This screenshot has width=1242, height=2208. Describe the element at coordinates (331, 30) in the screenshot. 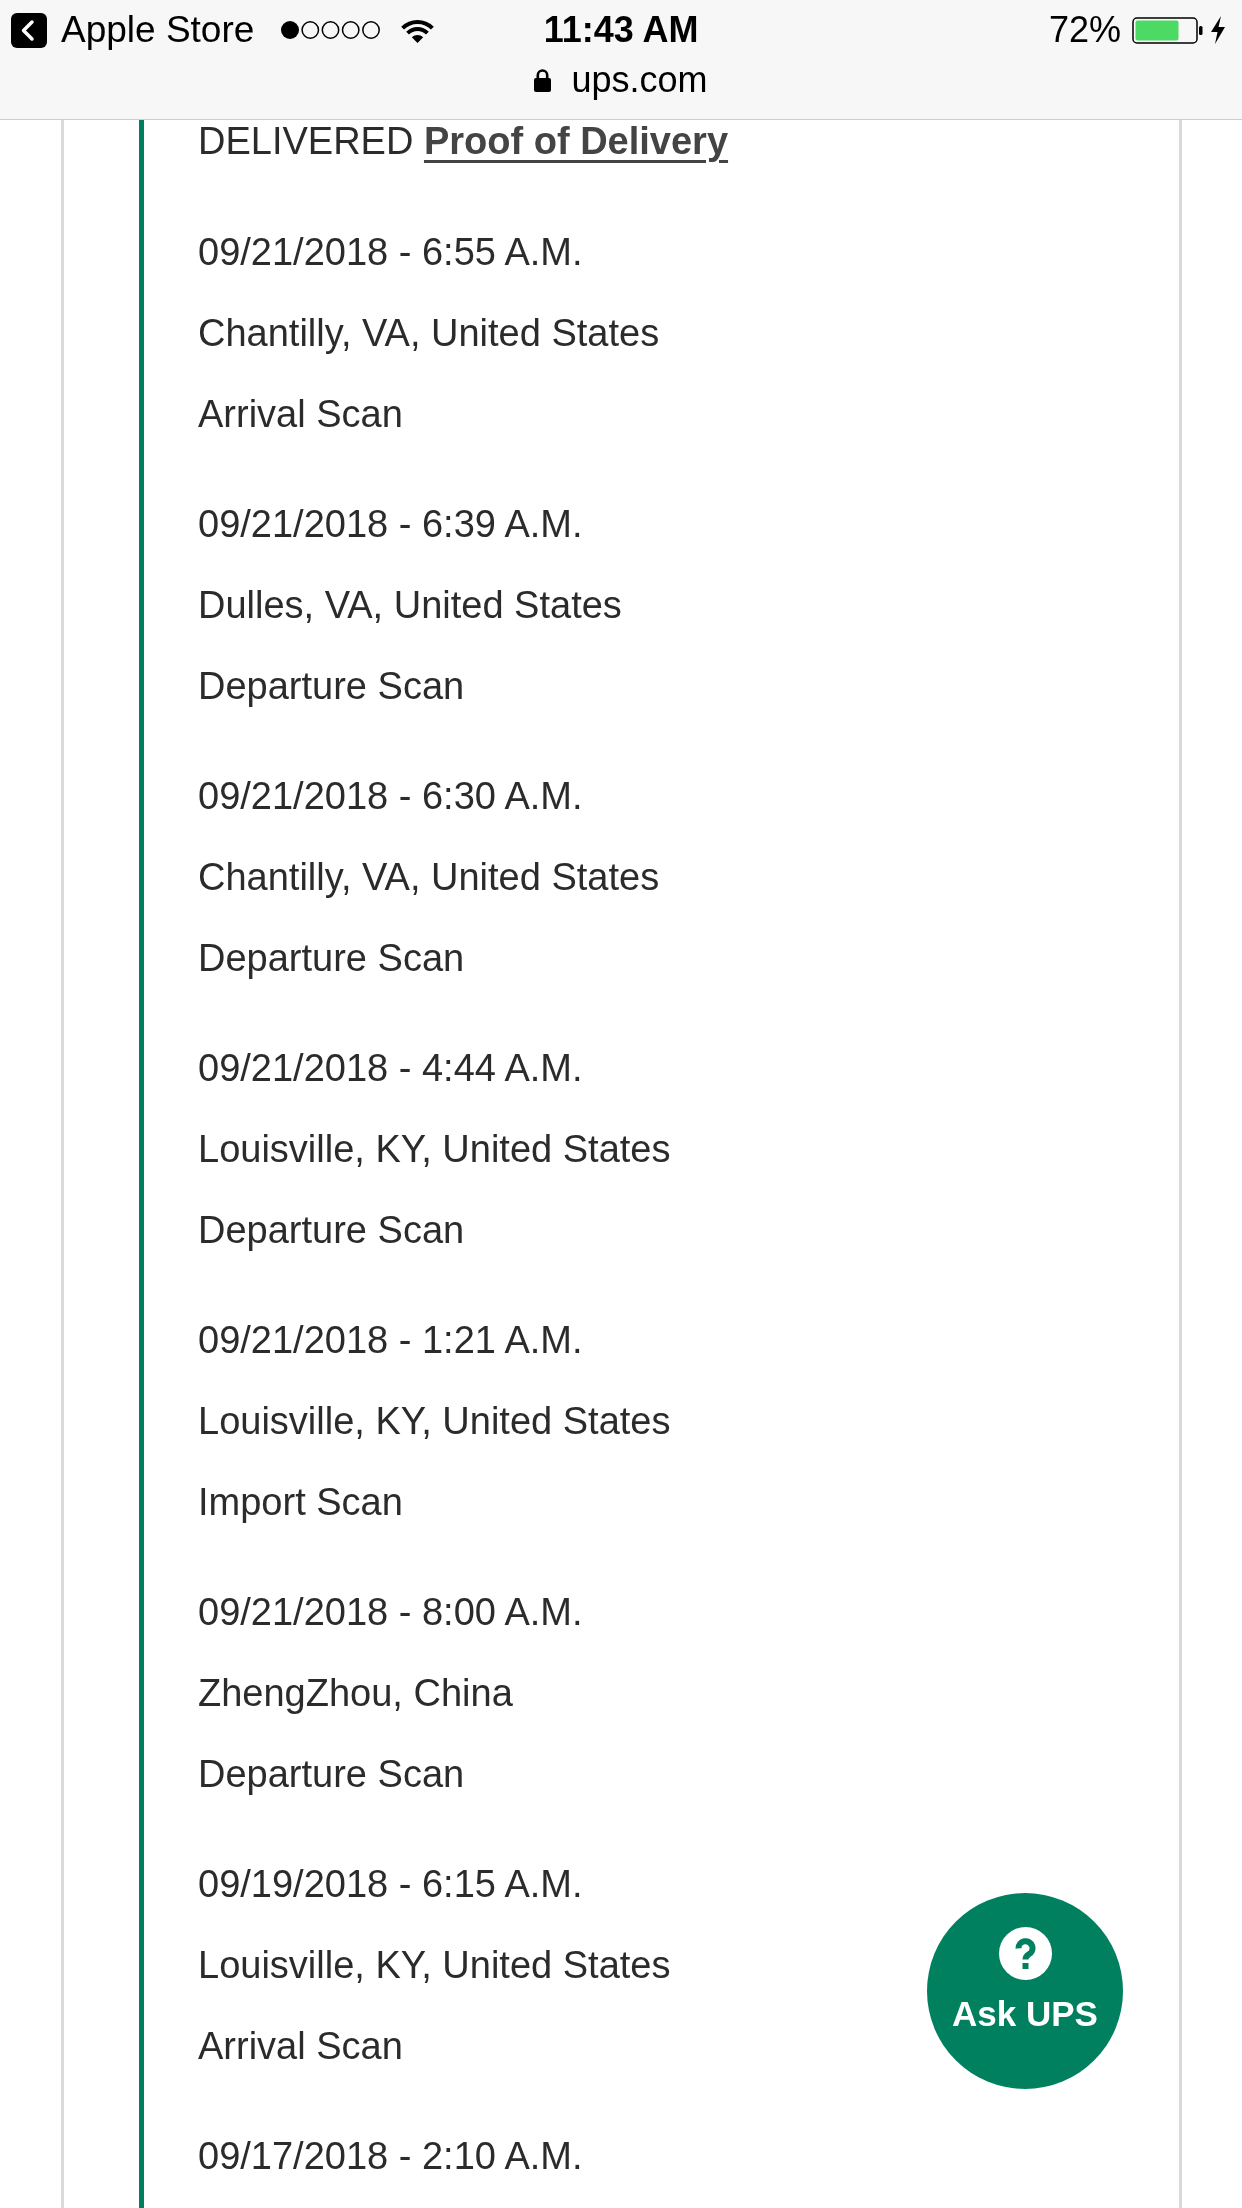

I see `signal-strength-icon` at that location.